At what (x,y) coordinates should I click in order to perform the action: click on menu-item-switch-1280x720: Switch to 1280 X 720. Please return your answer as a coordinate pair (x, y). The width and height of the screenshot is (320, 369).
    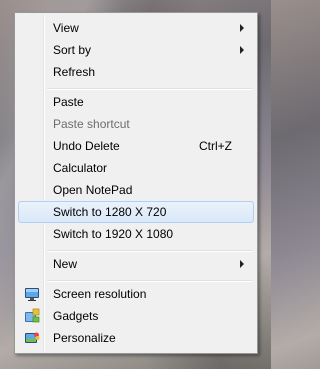
    Looking at the image, I should click on (136, 212).